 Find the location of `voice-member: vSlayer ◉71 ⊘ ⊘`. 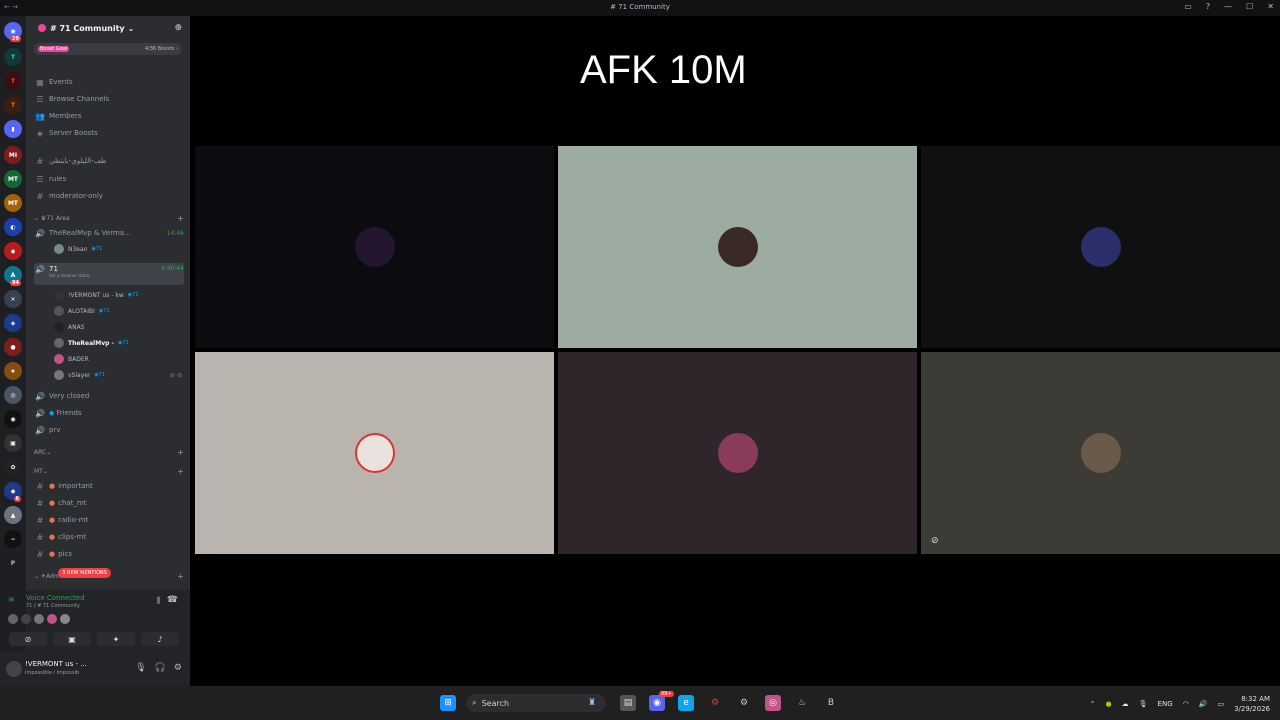

voice-member: vSlayer ◉71 ⊘ ⊘ is located at coordinates (118, 375).